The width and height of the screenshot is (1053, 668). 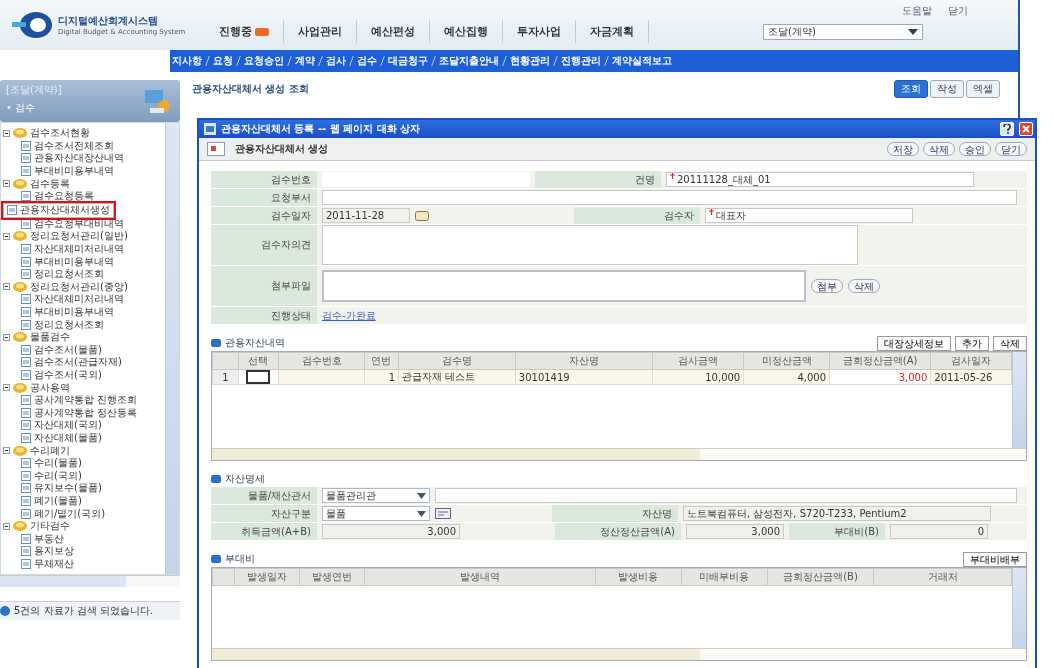 What do you see at coordinates (393, 31) in the screenshot?
I see `menu-tab: 예산편성` at bounding box center [393, 31].